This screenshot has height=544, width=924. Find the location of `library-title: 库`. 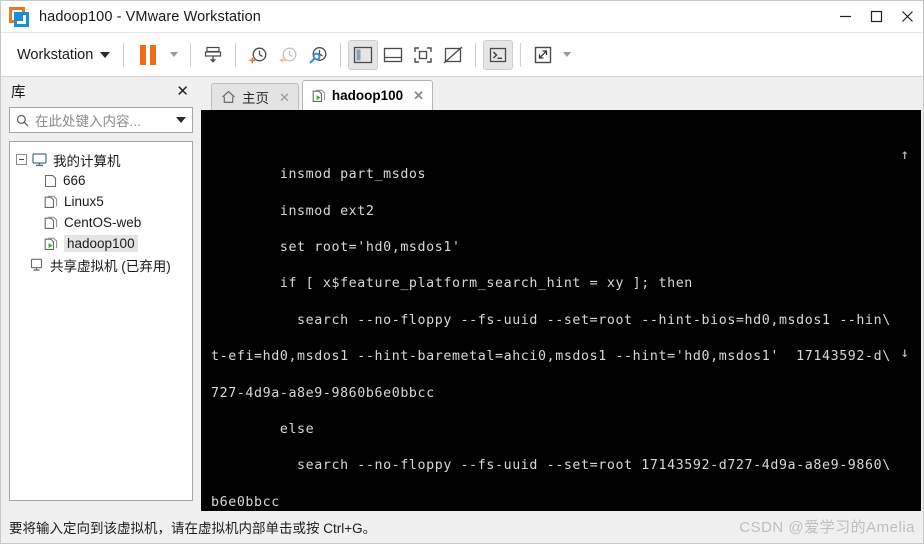

library-title: 库 is located at coordinates (18, 92).